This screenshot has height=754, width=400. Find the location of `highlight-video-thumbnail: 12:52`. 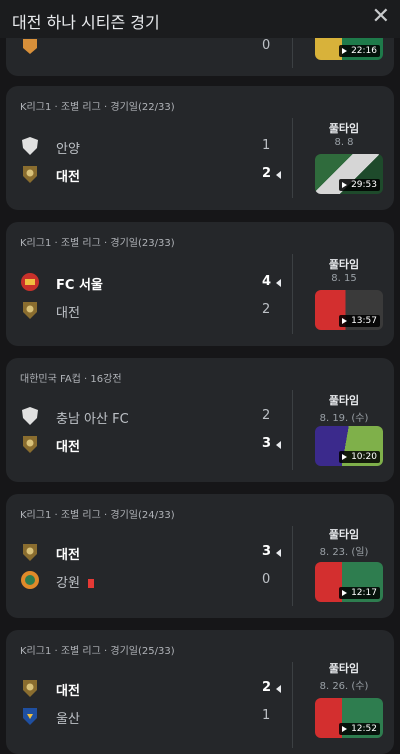

highlight-video-thumbnail: 12:52 is located at coordinates (349, 718).